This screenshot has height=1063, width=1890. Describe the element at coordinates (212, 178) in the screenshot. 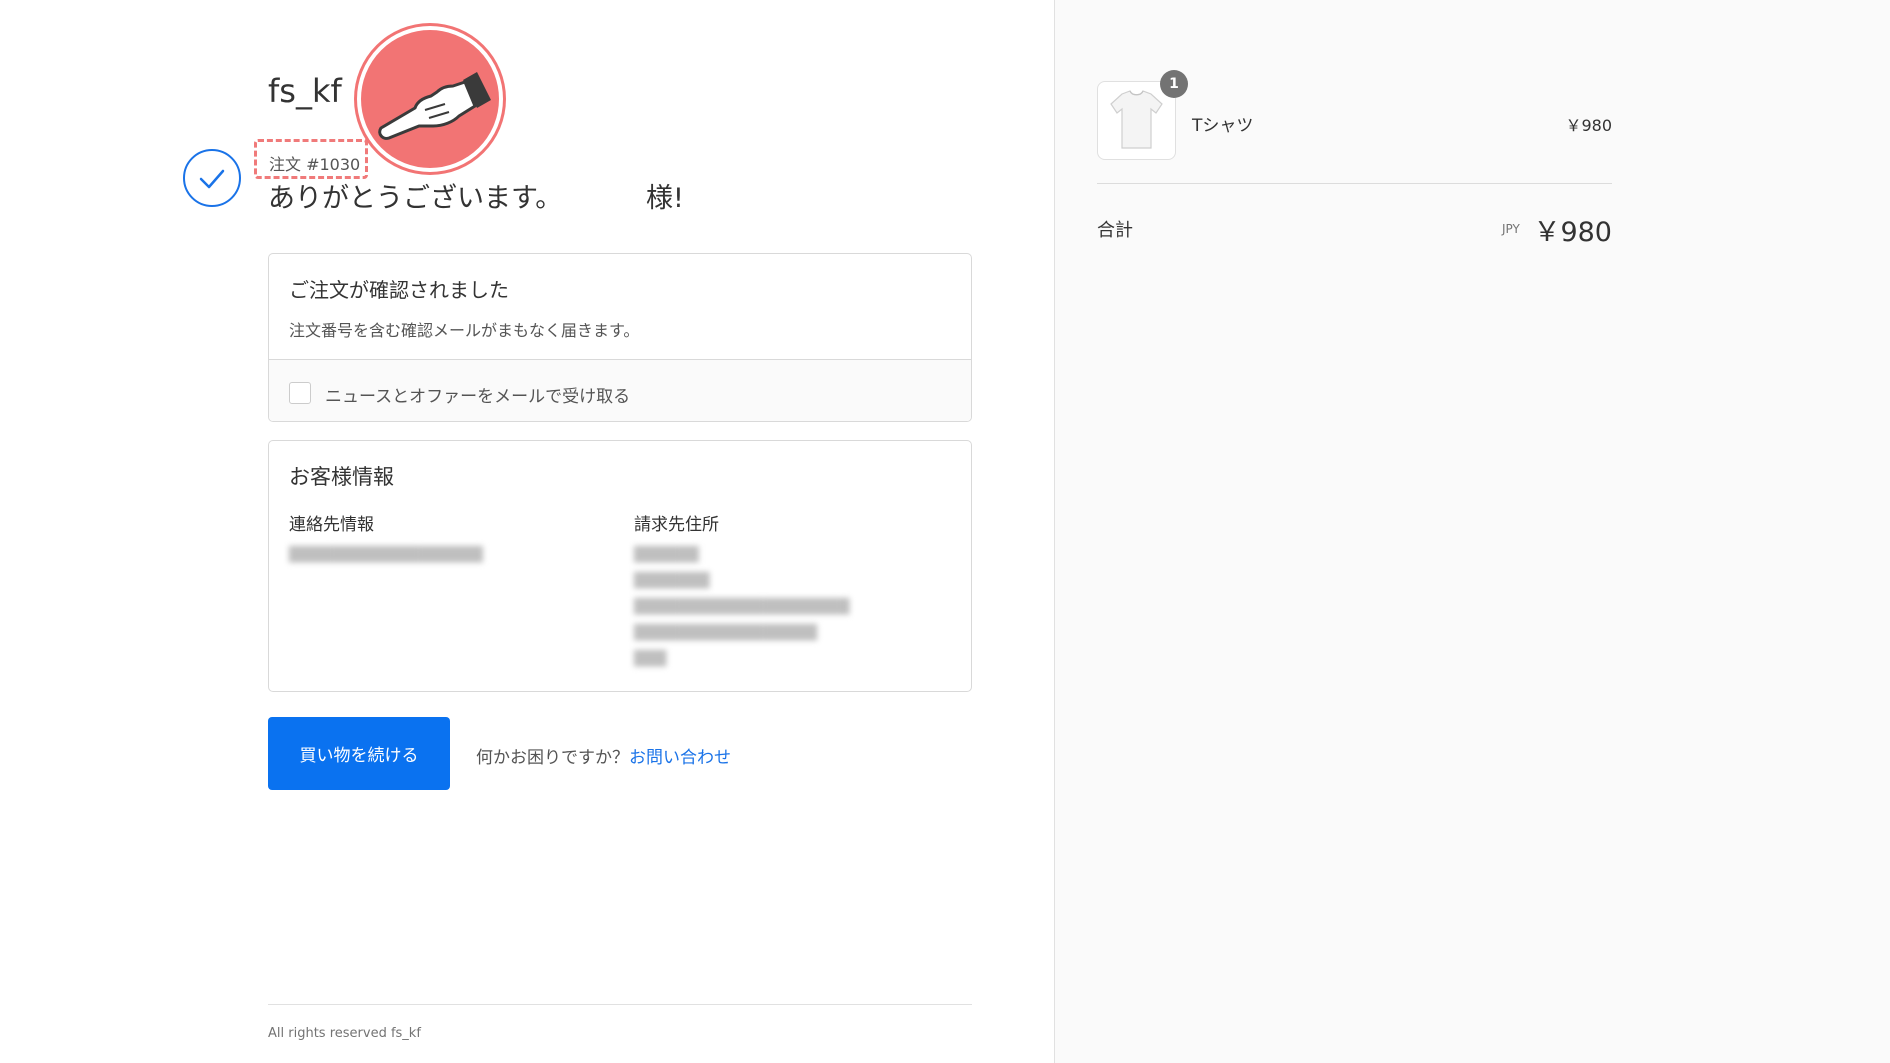

I see `check-circle-icon` at that location.